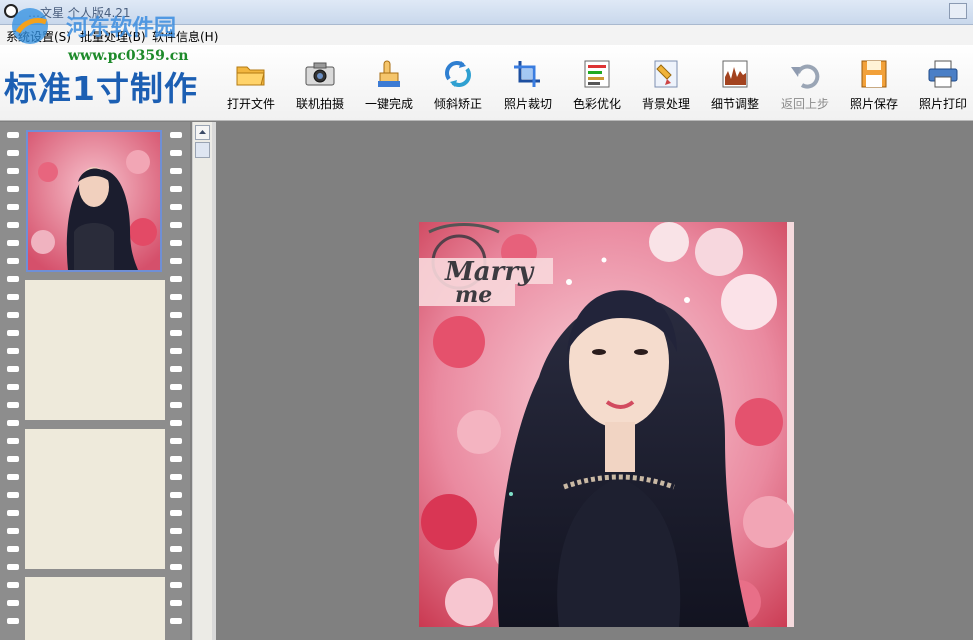 The height and width of the screenshot is (640, 973). I want to click on undo-label: 返回上步, so click(804, 104).